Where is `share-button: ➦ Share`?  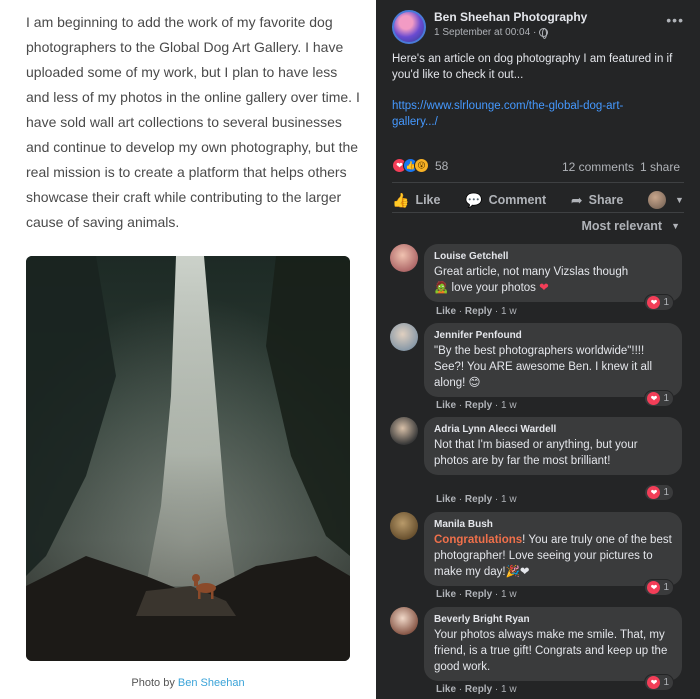
share-button: ➦ Share is located at coordinates (597, 200).